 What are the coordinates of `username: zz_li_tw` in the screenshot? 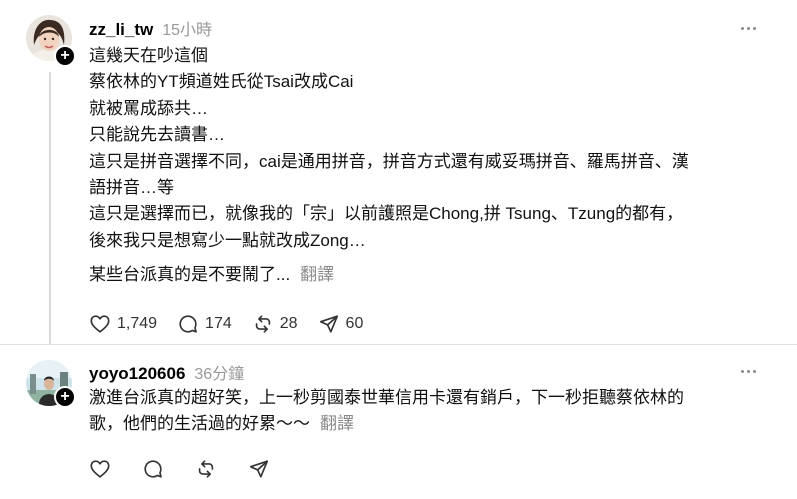 It's located at (121, 30).